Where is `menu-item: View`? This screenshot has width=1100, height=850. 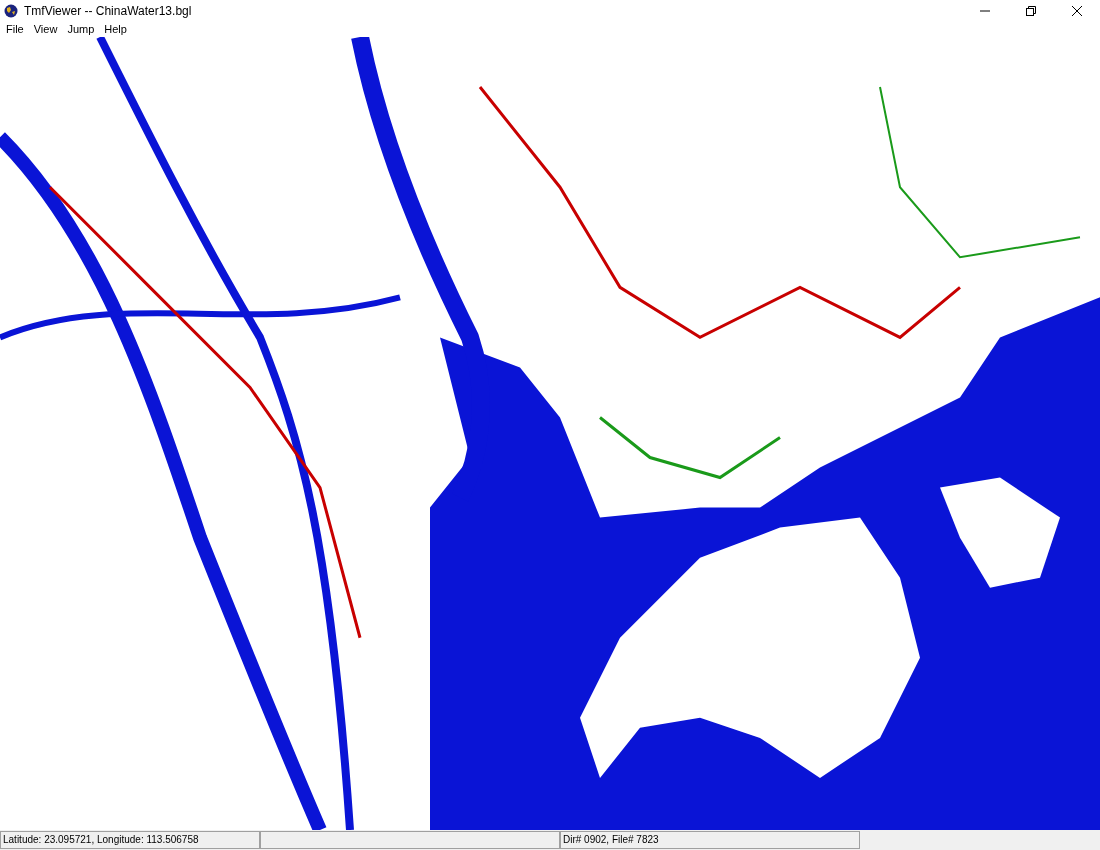
menu-item: View is located at coordinates (45, 29).